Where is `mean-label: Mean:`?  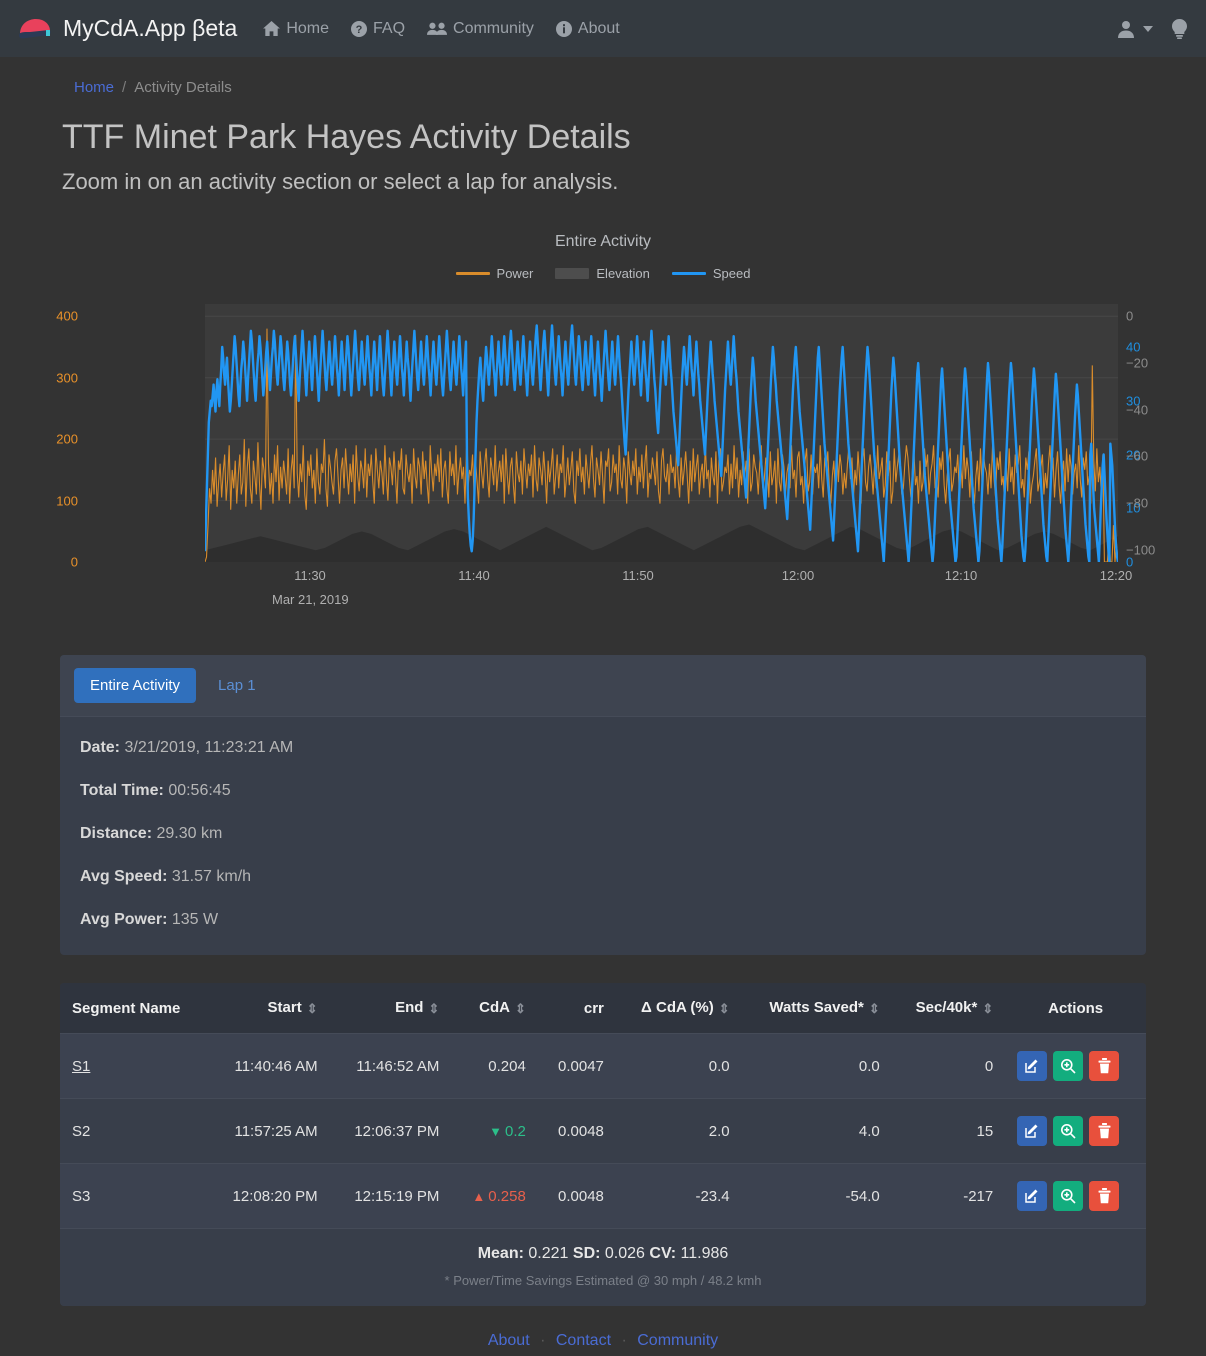
mean-label: Mean: is located at coordinates (500, 1253).